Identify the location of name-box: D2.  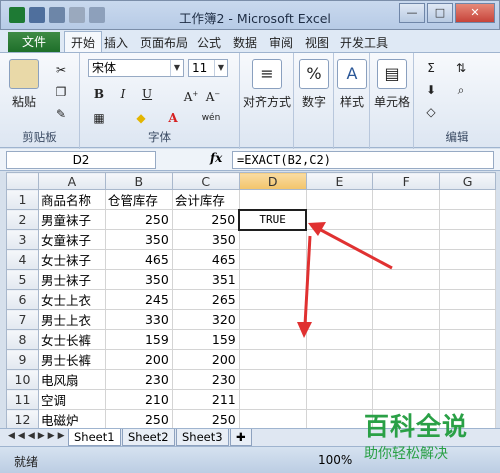
(81, 160).